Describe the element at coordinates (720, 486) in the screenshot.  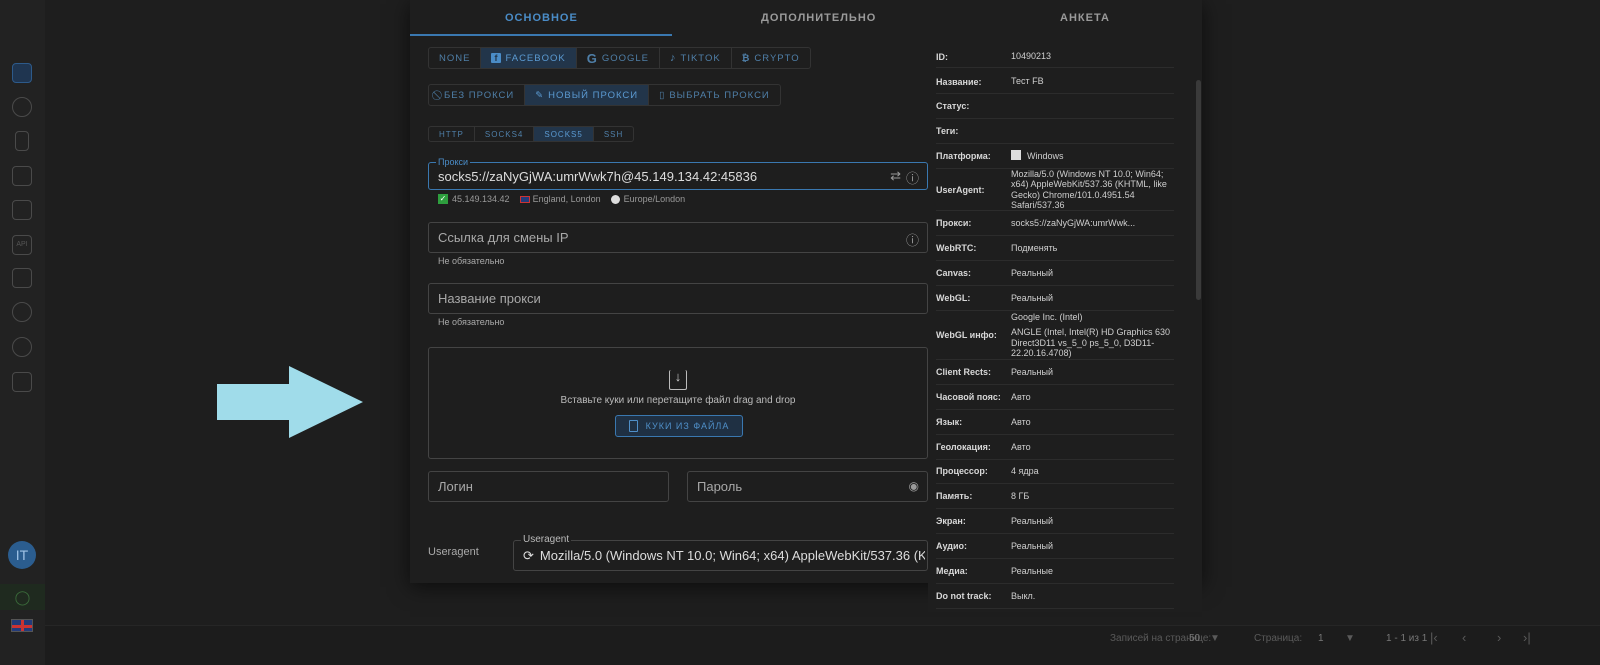
I see `placeholder: Пароль` at that location.